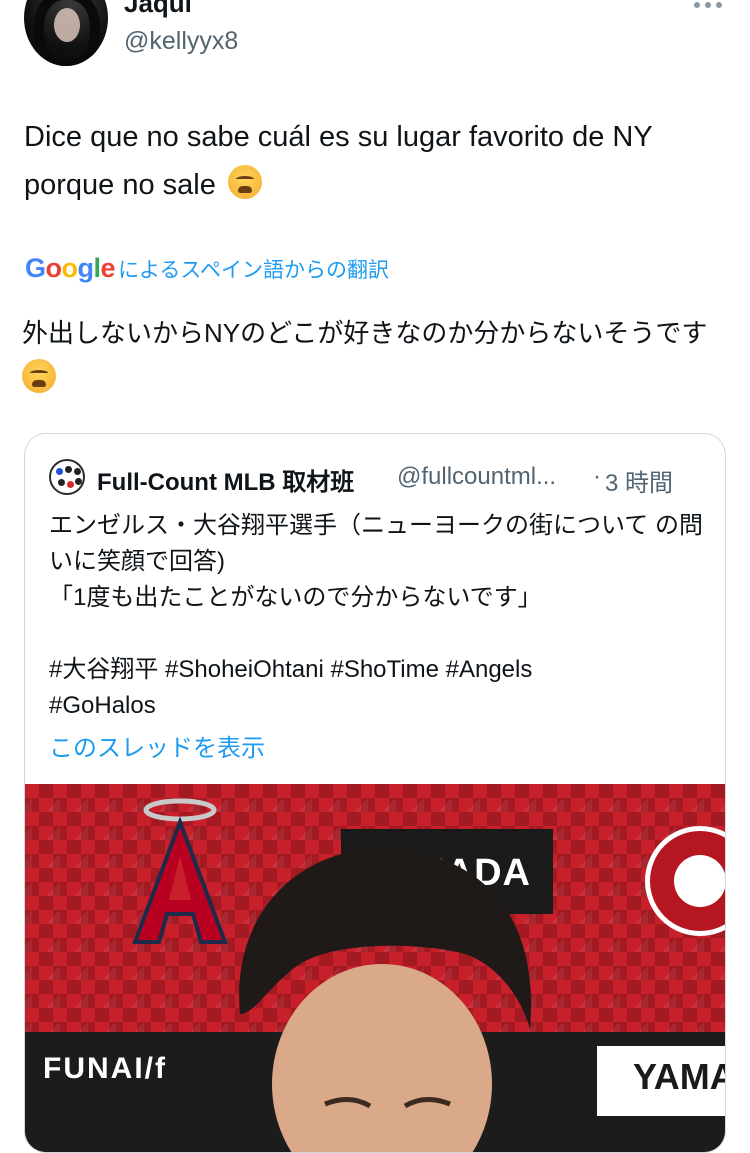  I want to click on translation-label: によるスペイン語からの翻訳, so click(253, 269).